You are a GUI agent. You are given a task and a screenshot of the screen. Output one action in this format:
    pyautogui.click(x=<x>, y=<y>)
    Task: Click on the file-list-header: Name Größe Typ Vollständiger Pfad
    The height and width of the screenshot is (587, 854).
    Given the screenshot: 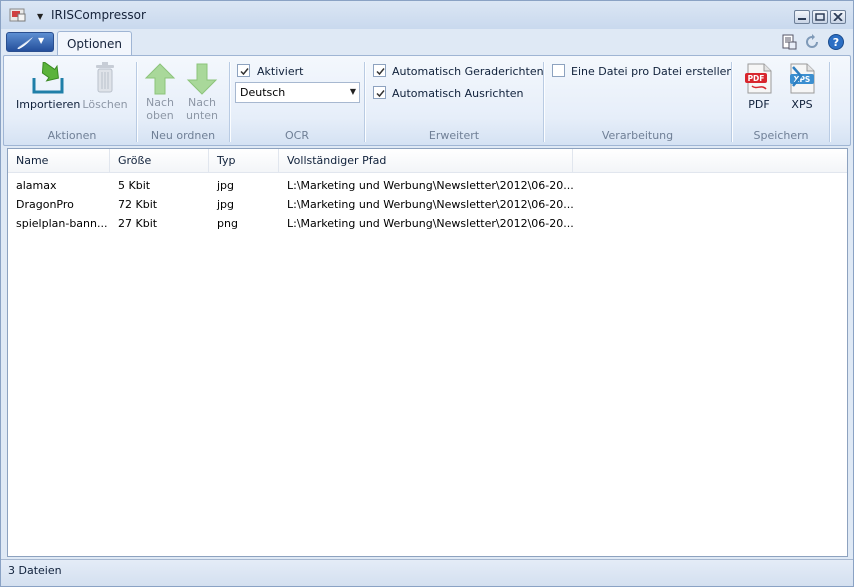 What is the action you would take?
    pyautogui.click(x=427, y=161)
    